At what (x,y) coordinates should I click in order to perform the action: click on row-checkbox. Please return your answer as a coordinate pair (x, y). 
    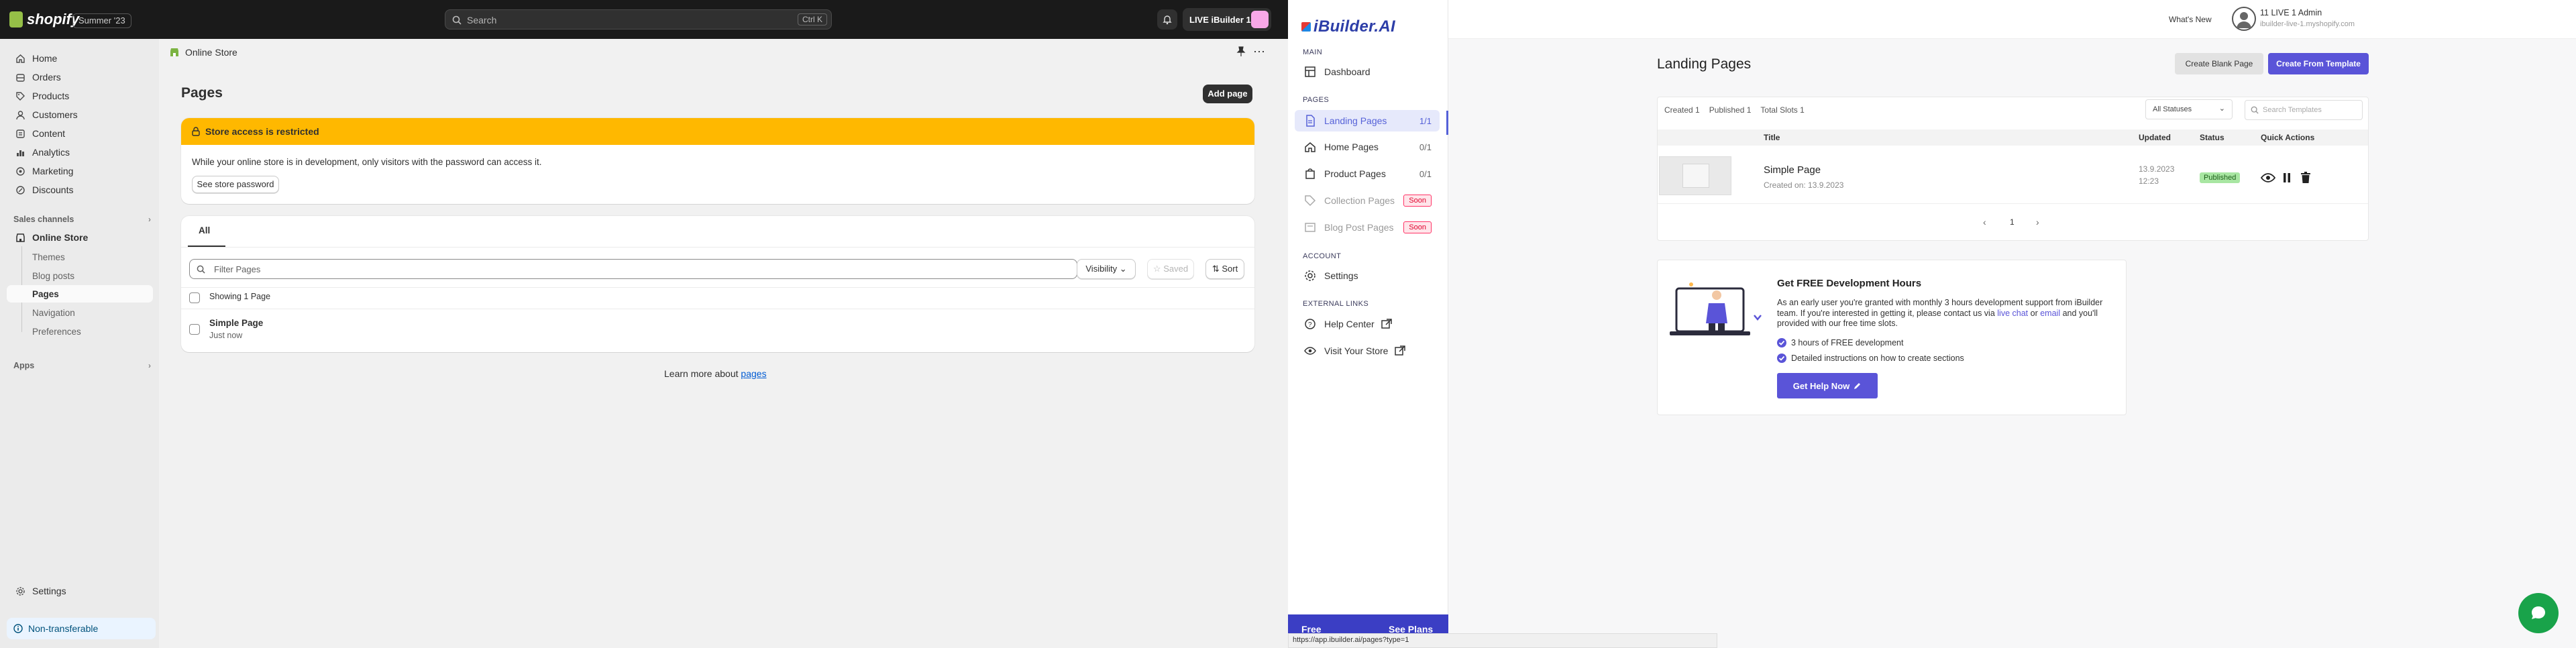
    Looking at the image, I should click on (194, 329).